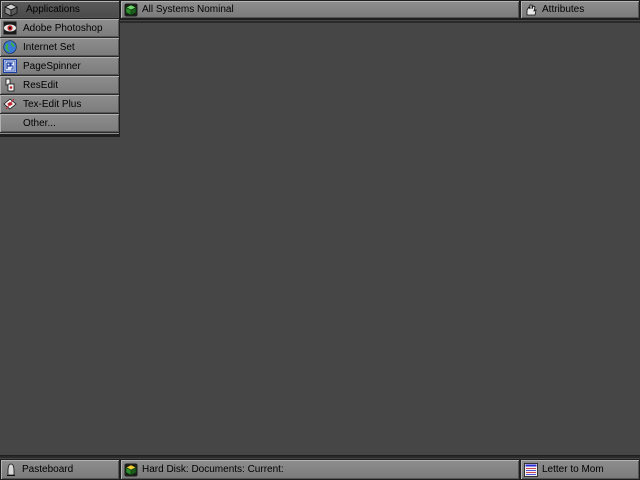 Image resolution: width=640 pixels, height=480 pixels. I want to click on applications-cube-icon, so click(11, 10).